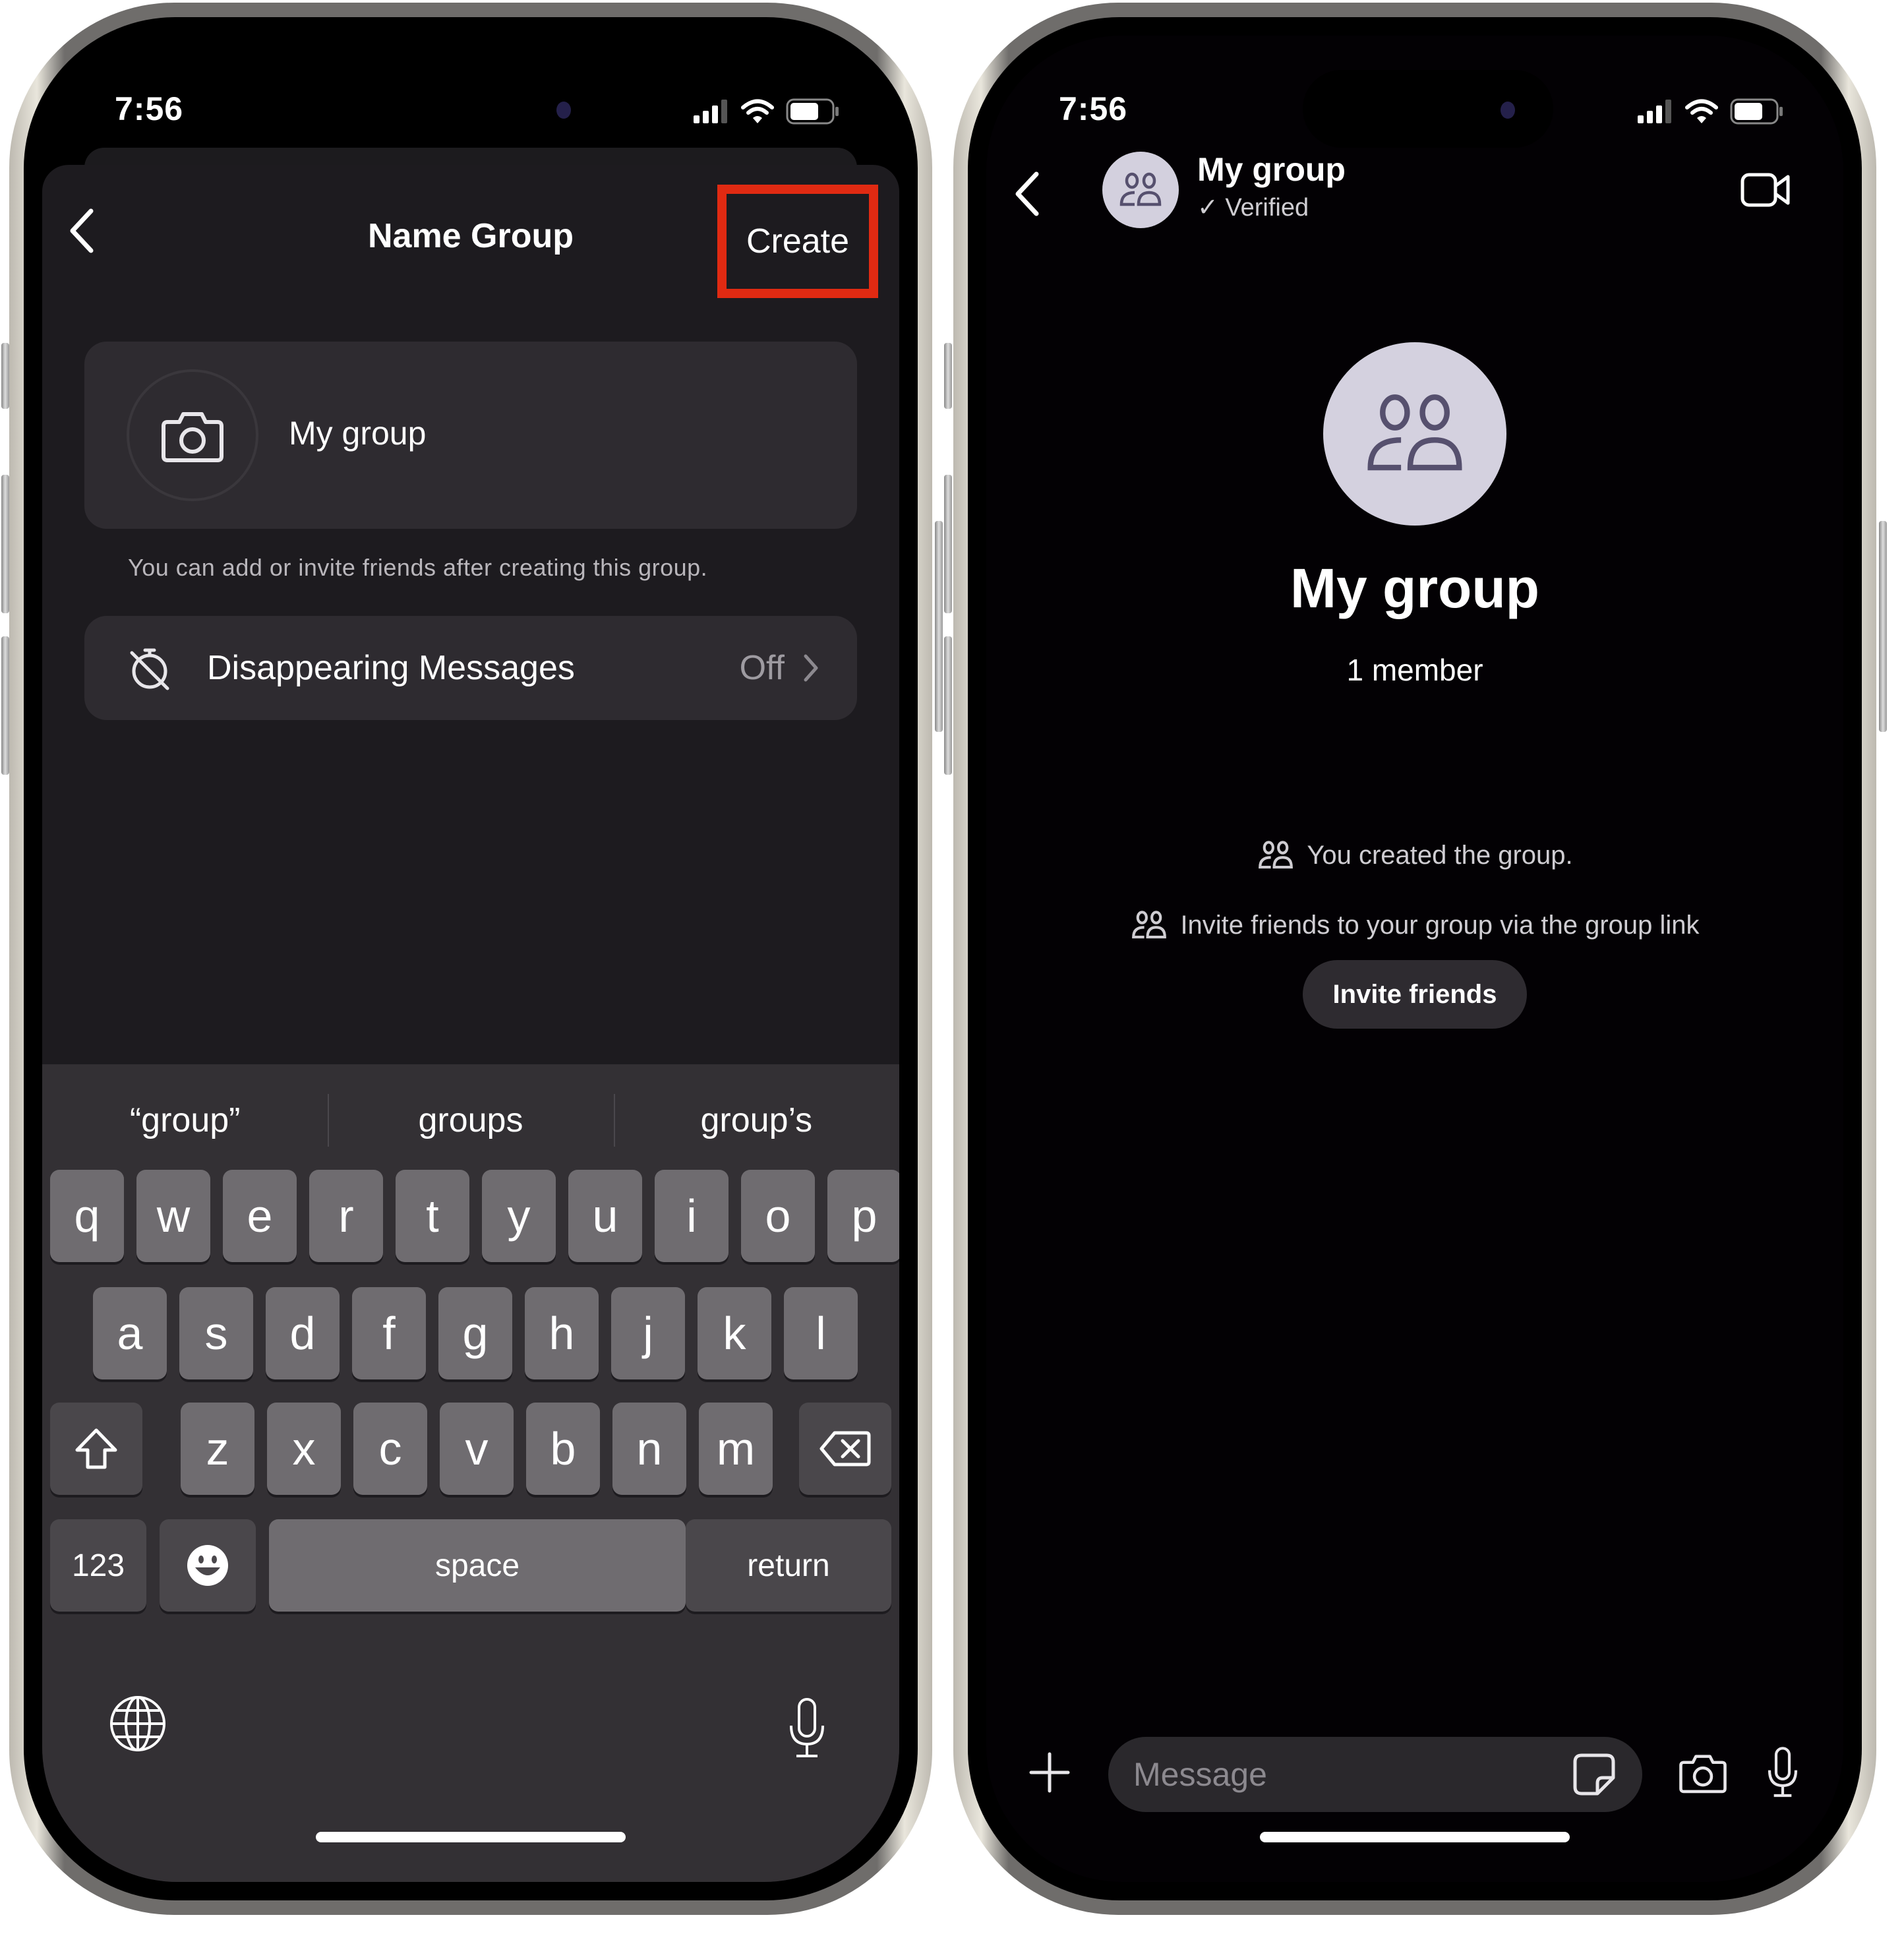 This screenshot has height=1936, width=1904. What do you see at coordinates (149, 108) in the screenshot?
I see `status-time: 7:56` at bounding box center [149, 108].